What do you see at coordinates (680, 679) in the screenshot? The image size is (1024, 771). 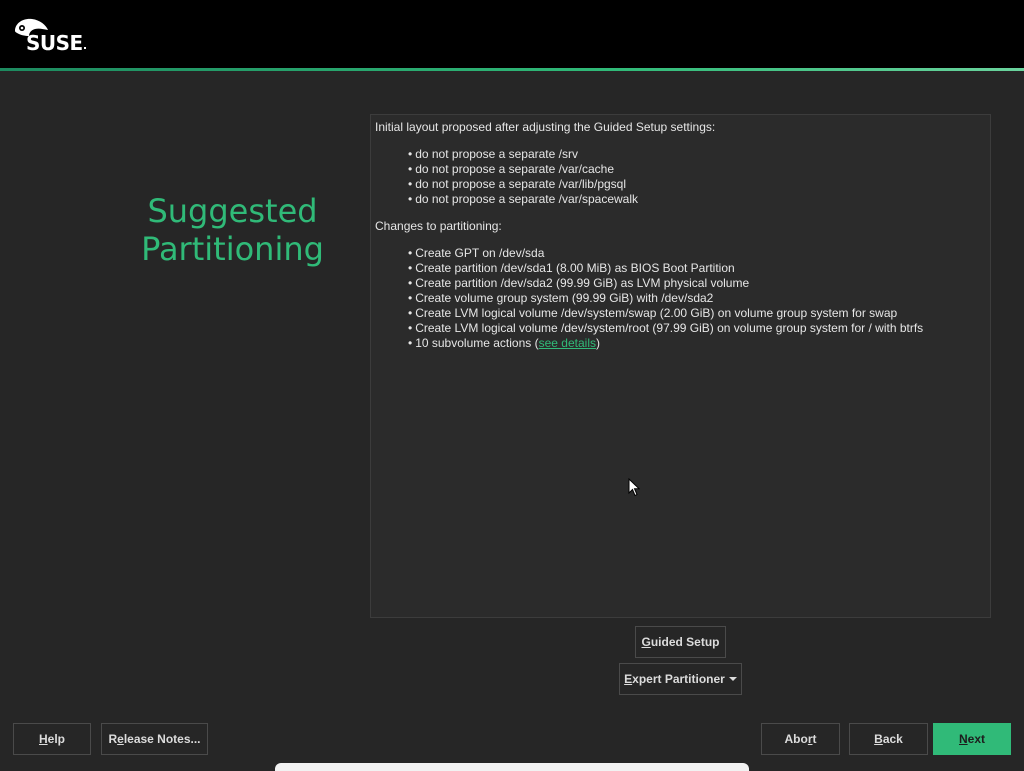 I see `expert-partitioner-button: Expert Partitioner` at bounding box center [680, 679].